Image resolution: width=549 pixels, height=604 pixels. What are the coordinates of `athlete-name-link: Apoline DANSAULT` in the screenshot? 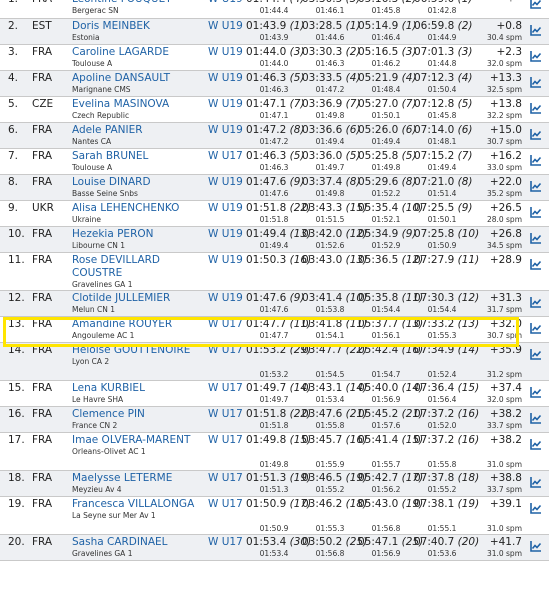 It's located at (140, 78).